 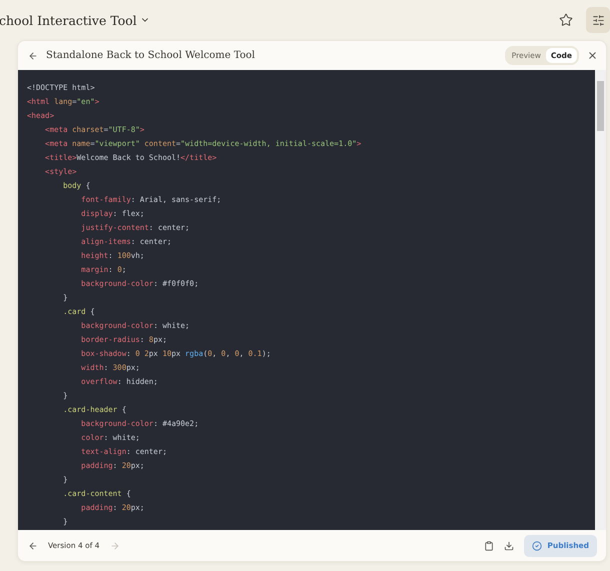 I want to click on sliders-icon, so click(x=598, y=20).